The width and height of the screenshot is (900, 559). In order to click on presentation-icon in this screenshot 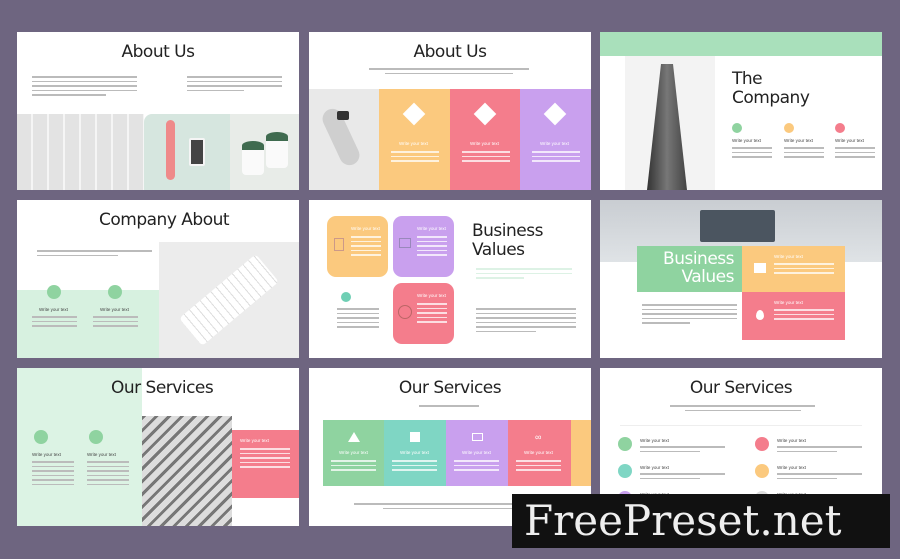, I will do `click(405, 243)`.